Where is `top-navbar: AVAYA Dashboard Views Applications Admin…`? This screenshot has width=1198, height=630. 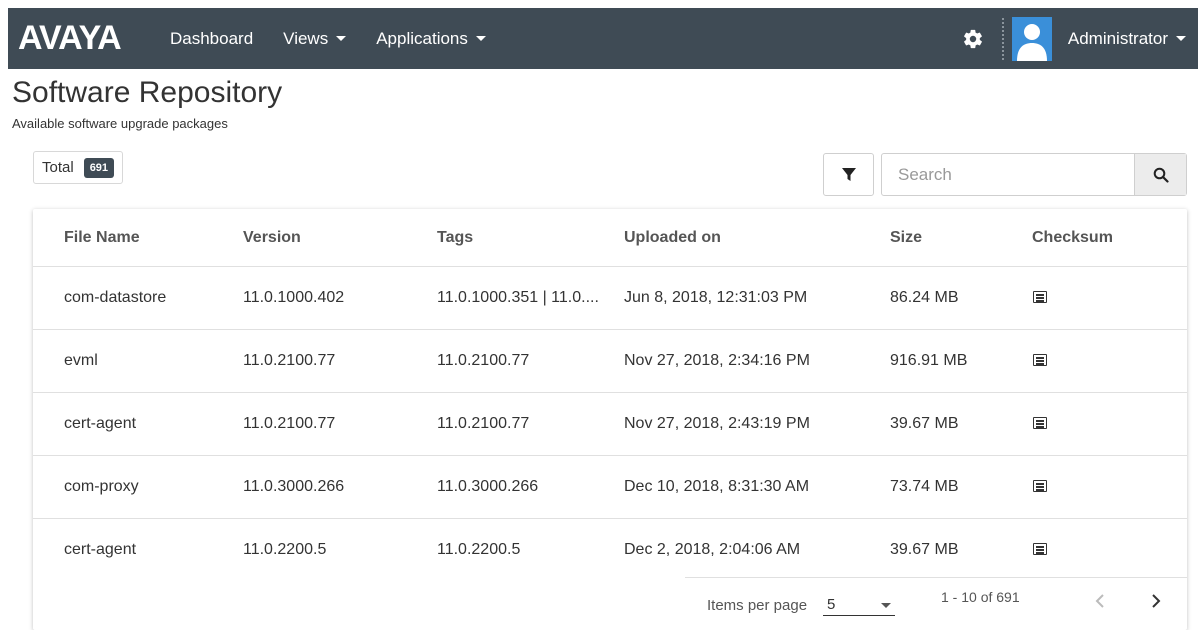
top-navbar: AVAYA Dashboard Views Applications Admin… is located at coordinates (603, 38).